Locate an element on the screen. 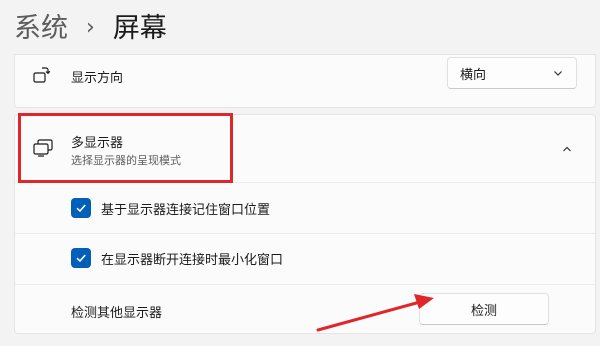 Image resolution: width=600 pixels, height=346 pixels. chevron-up-icon is located at coordinates (567, 149).